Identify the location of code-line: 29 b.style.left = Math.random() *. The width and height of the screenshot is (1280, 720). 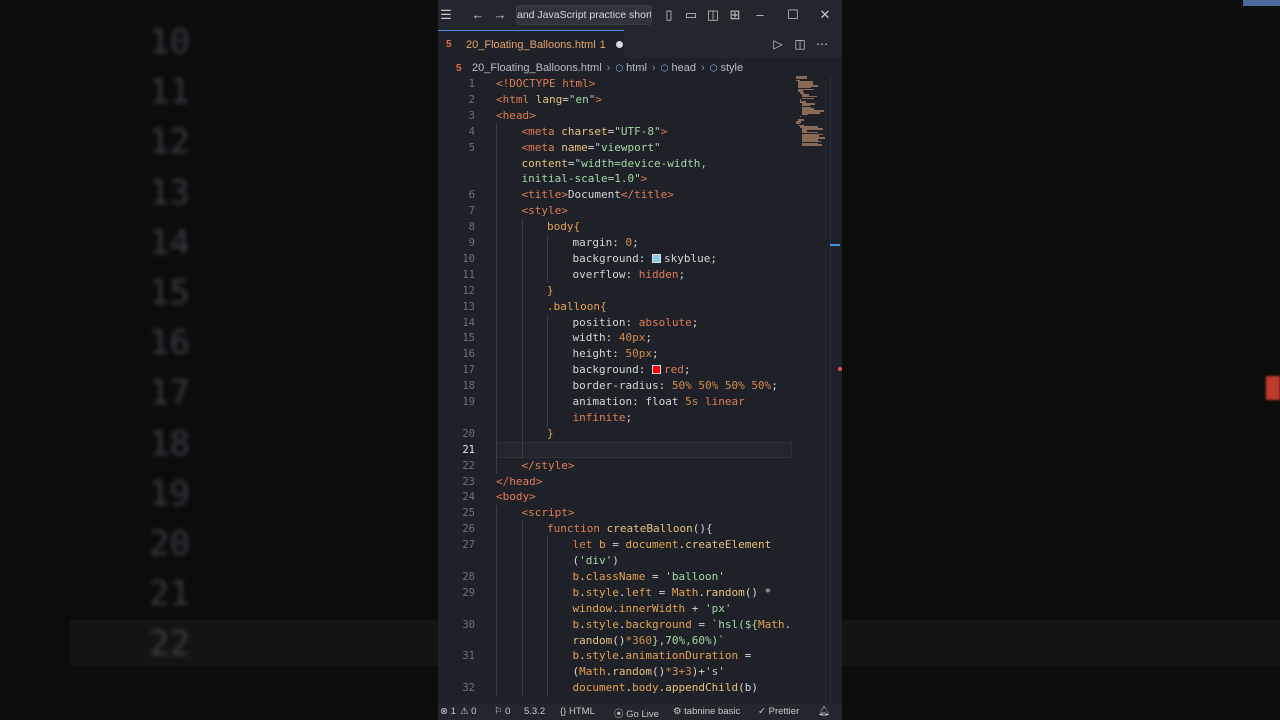
(640, 592).